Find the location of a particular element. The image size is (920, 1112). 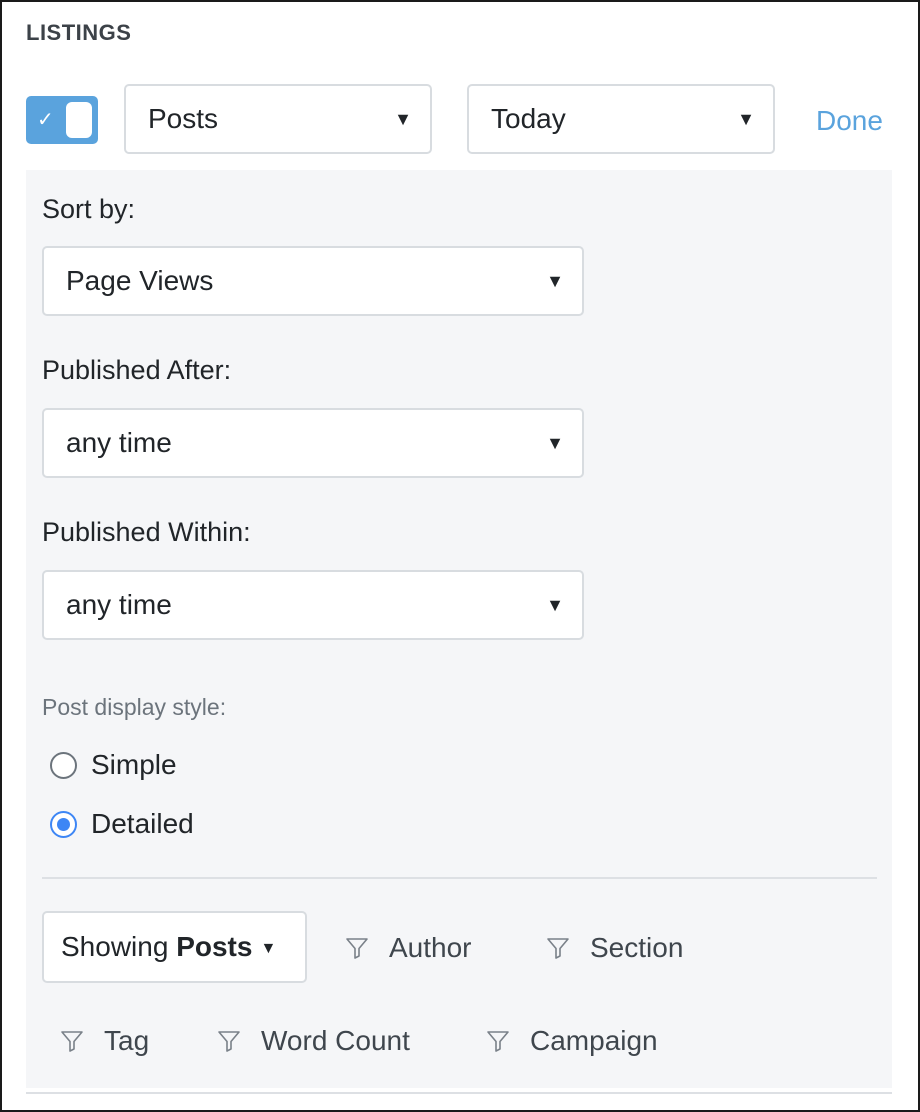

sort-by-select: Page Views ▼ is located at coordinates (313, 281).